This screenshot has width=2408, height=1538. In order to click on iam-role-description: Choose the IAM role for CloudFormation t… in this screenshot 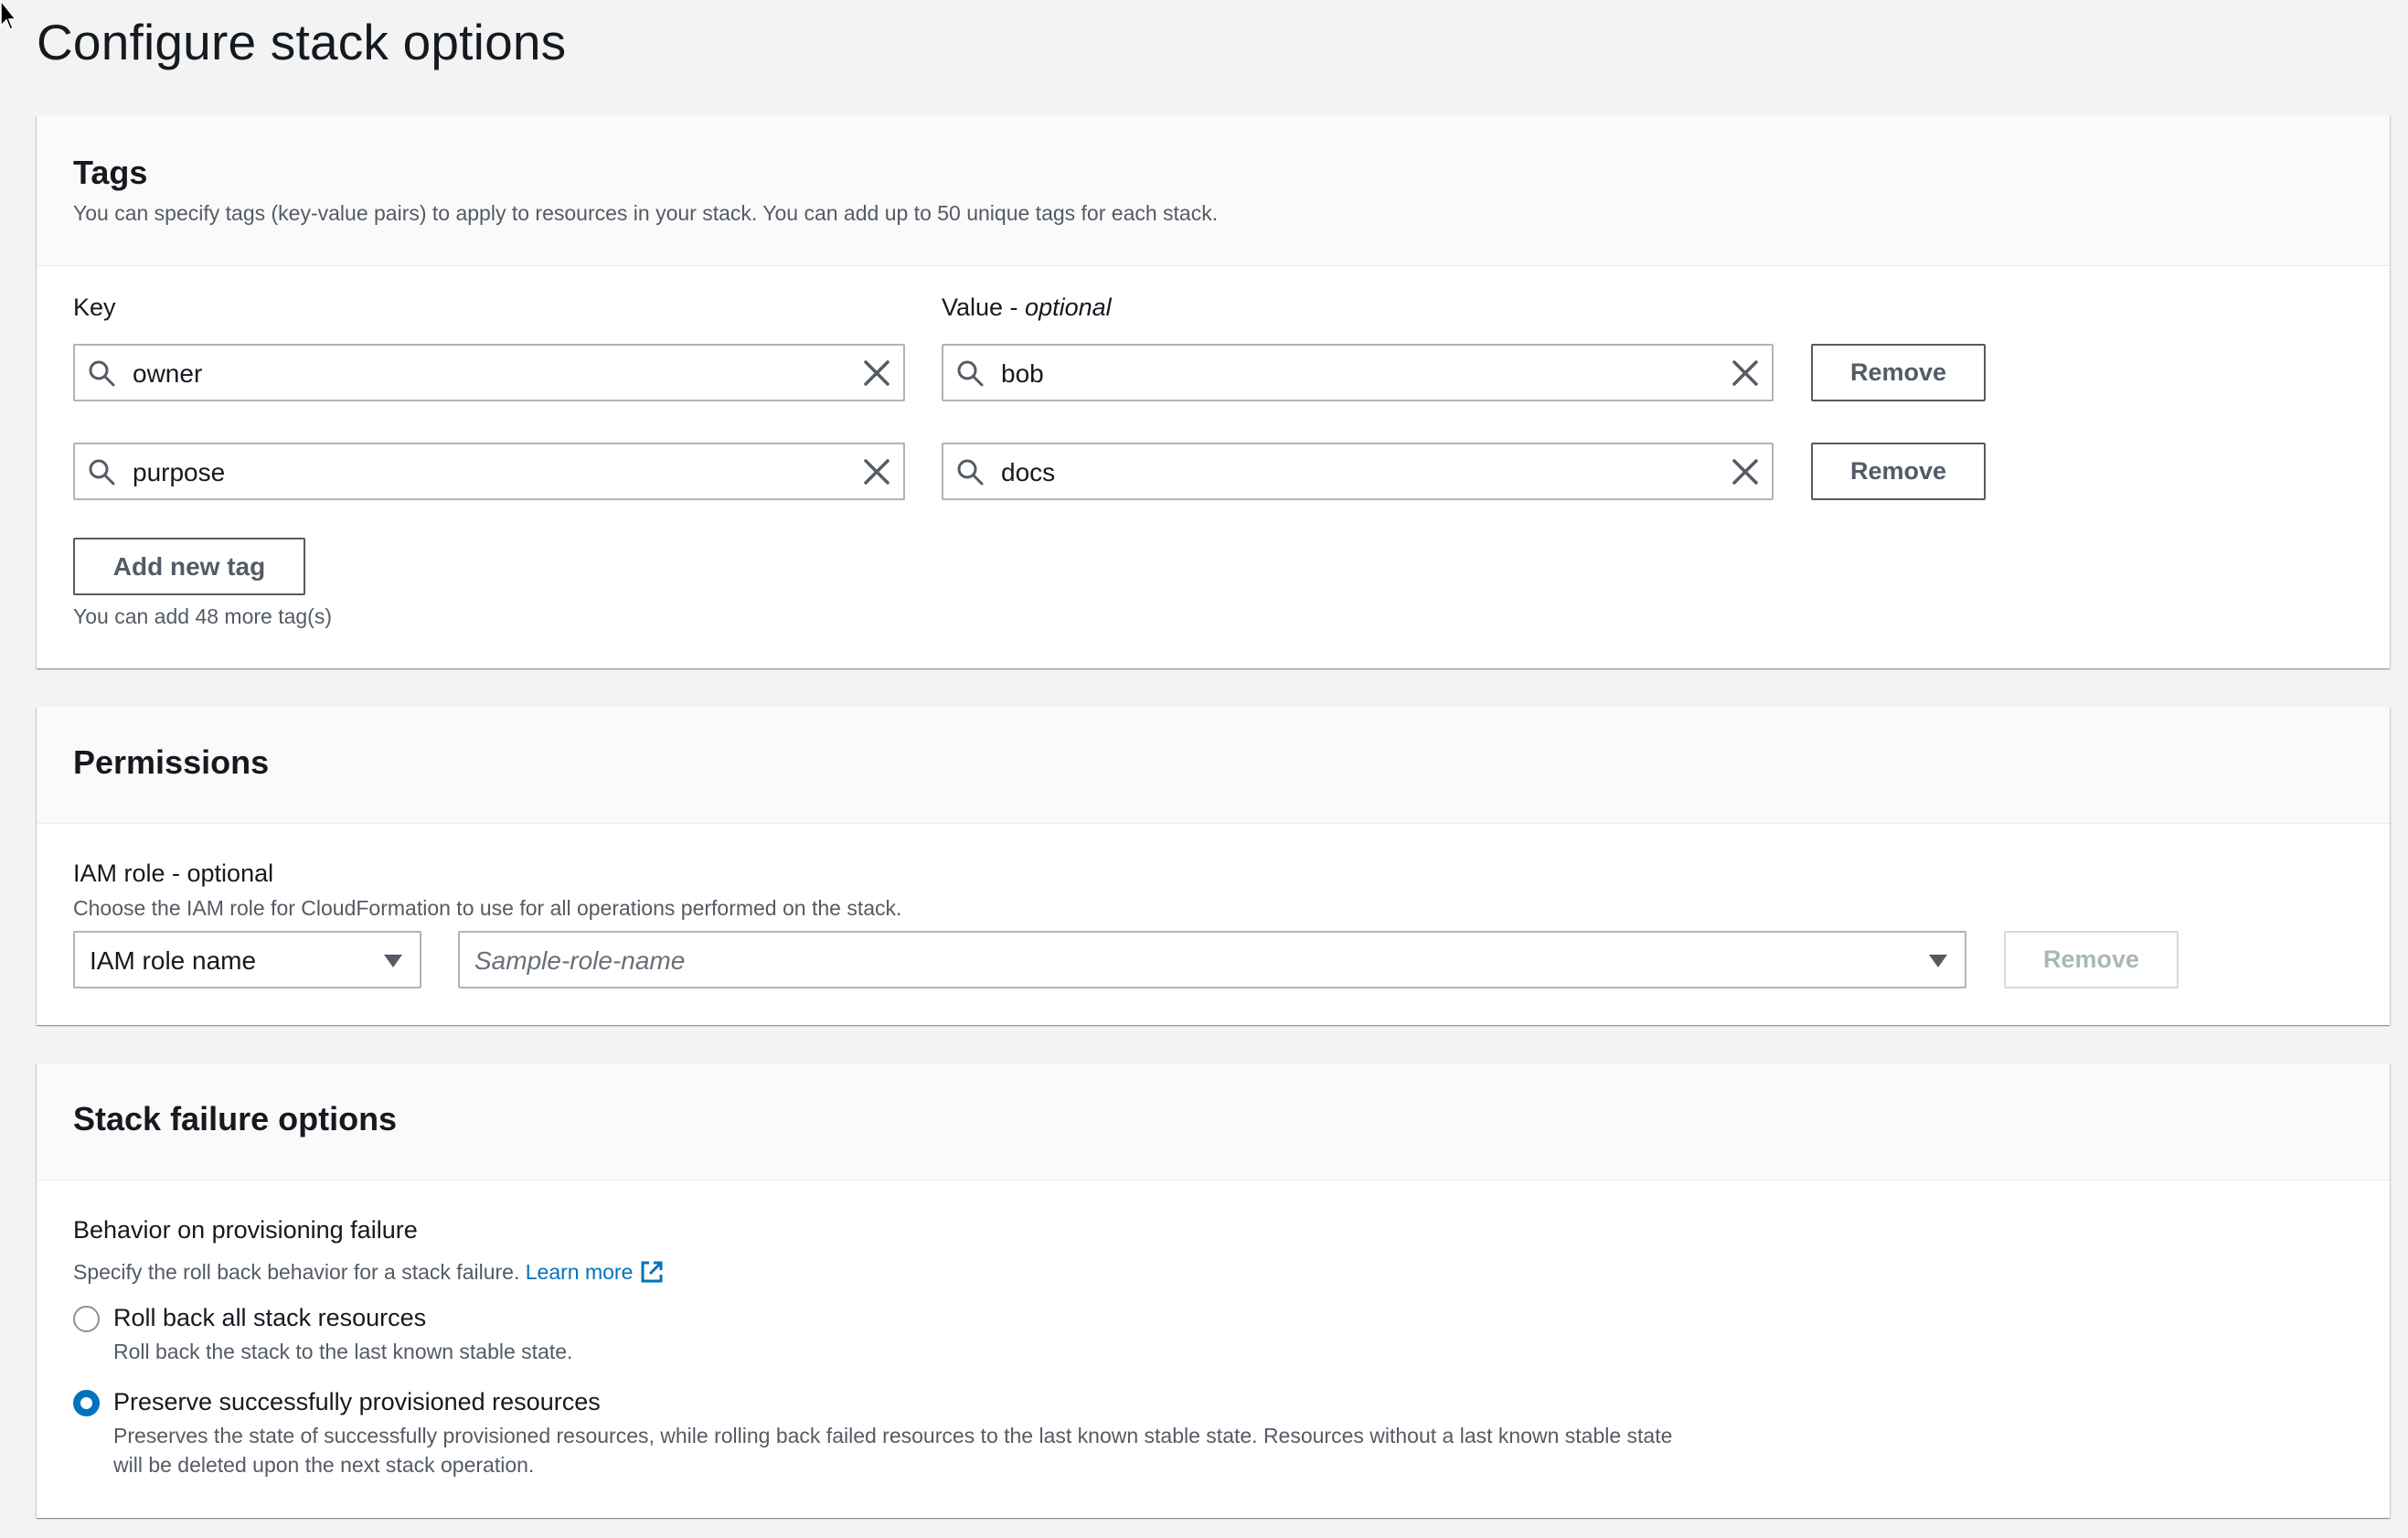, I will do `click(488, 908)`.